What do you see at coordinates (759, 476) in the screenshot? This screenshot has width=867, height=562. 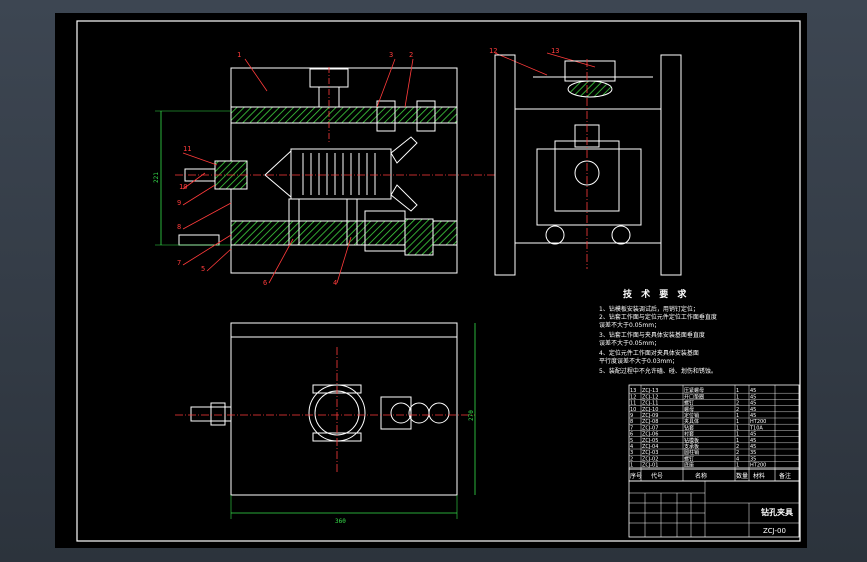 I see `bom-col-material: 材料` at bounding box center [759, 476].